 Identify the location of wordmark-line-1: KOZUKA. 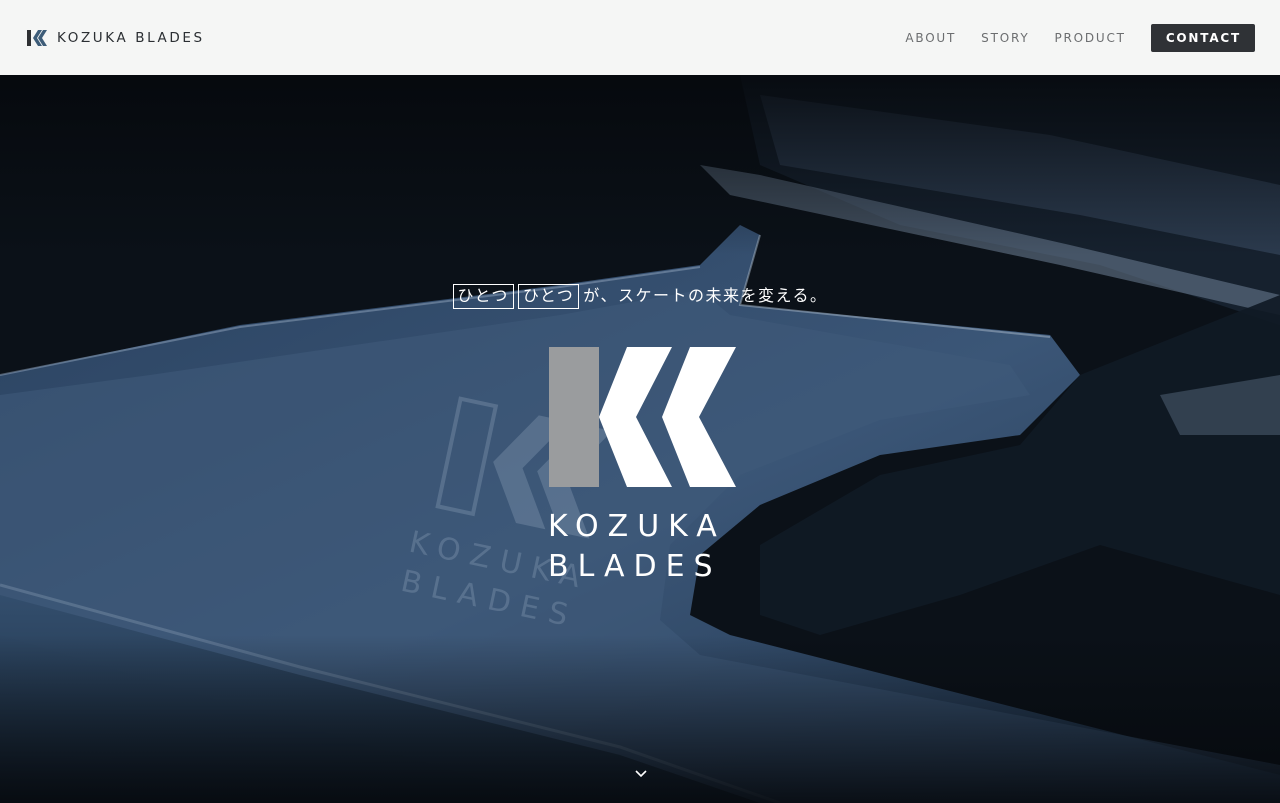
(637, 526).